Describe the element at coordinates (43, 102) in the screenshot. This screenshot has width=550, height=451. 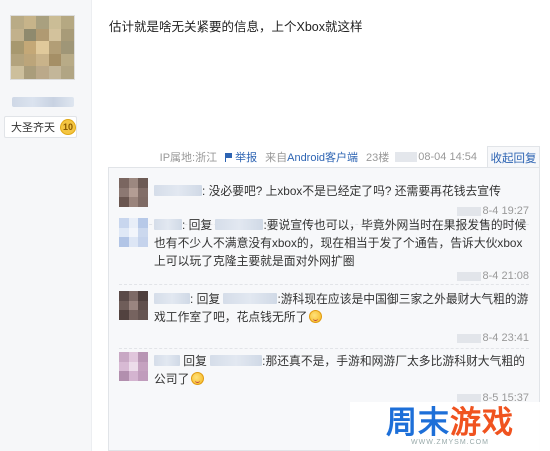
I see `author-name-blurred` at that location.